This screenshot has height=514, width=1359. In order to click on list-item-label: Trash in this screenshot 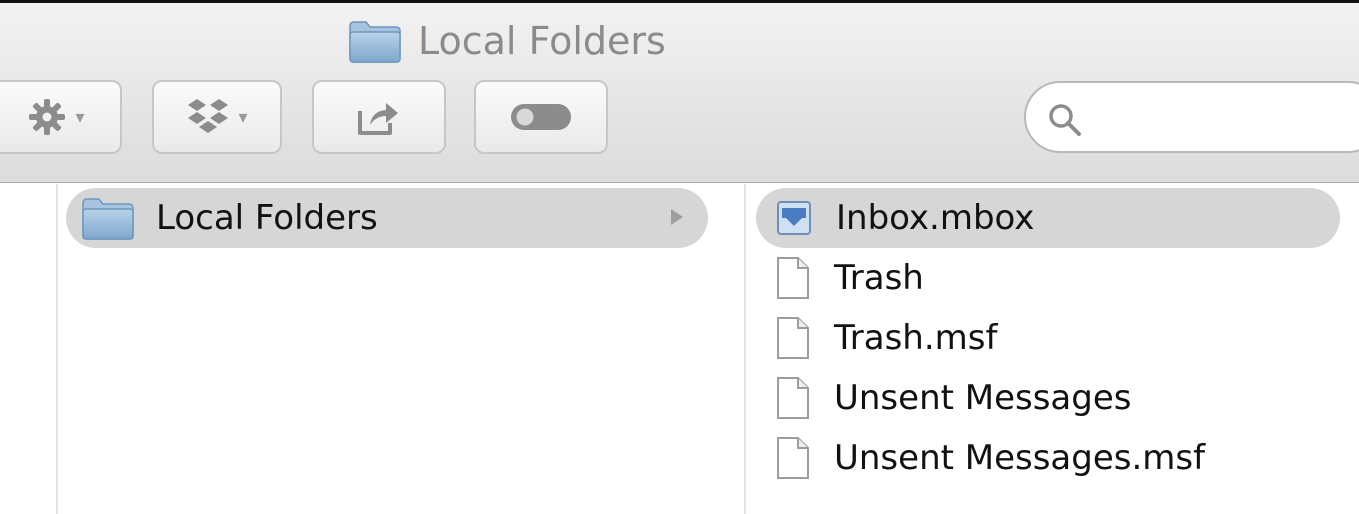, I will do `click(879, 278)`.